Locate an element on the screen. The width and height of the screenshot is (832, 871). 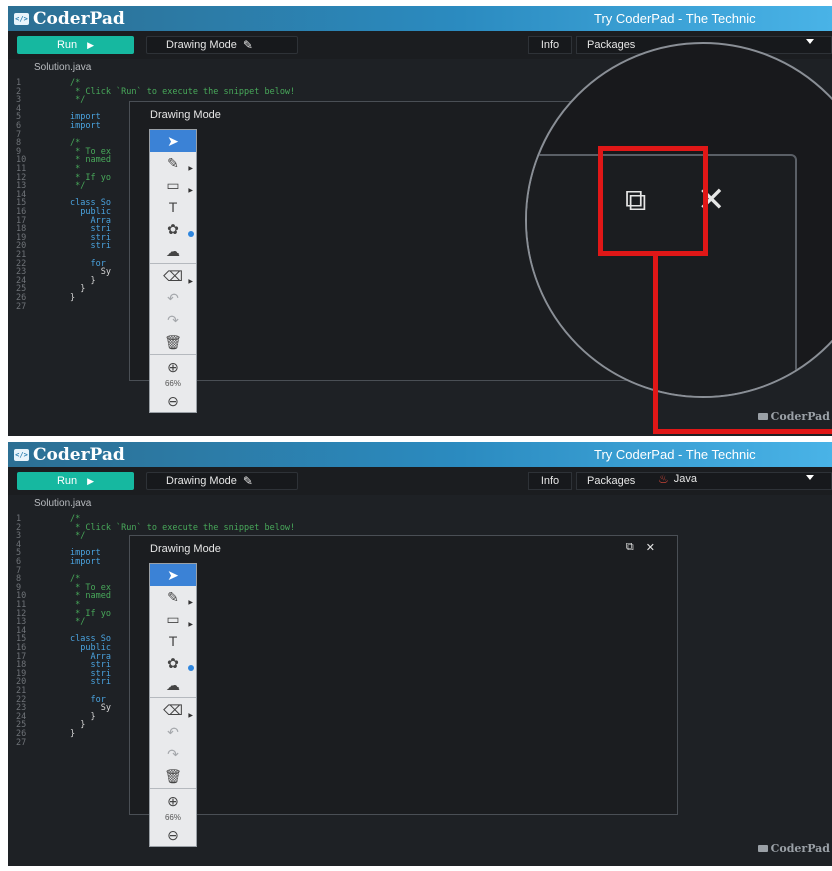
popout-icon: ⧉ is located at coordinates (630, 547).